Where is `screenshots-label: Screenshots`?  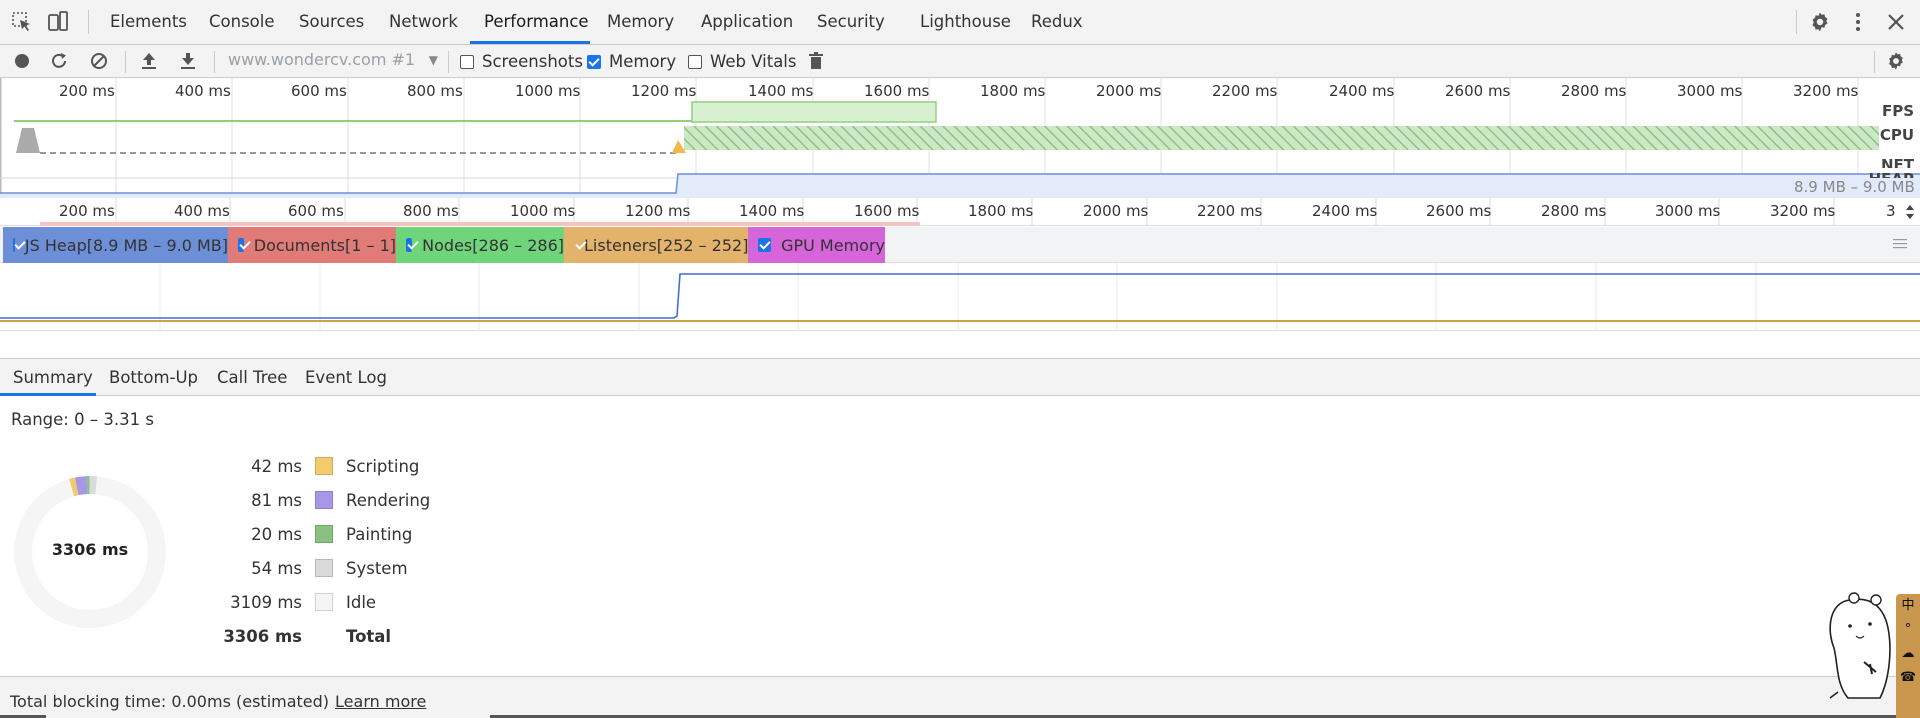
screenshots-label: Screenshots is located at coordinates (532, 61).